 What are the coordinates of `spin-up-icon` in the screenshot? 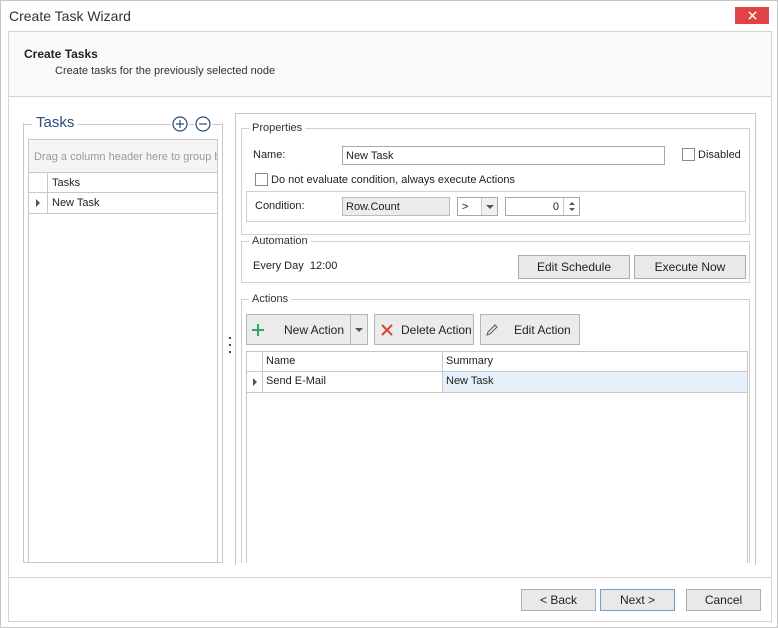 It's located at (571, 203).